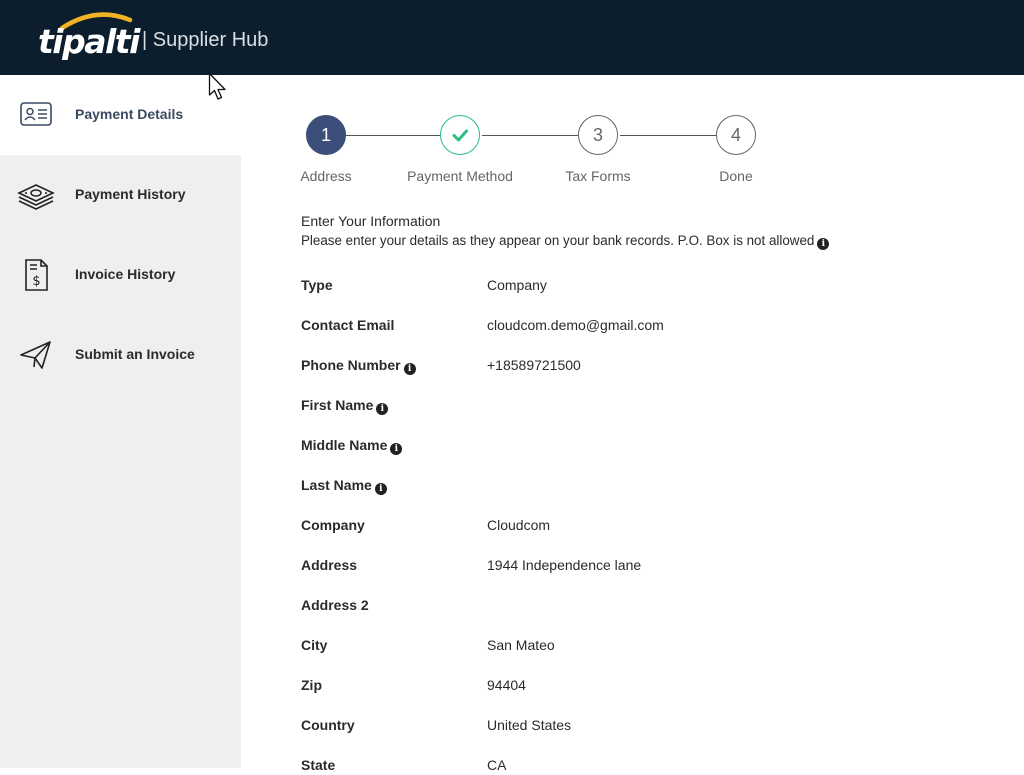 The height and width of the screenshot is (775, 1024). I want to click on sidebar-item-payment-details: Payment Details, so click(120, 115).